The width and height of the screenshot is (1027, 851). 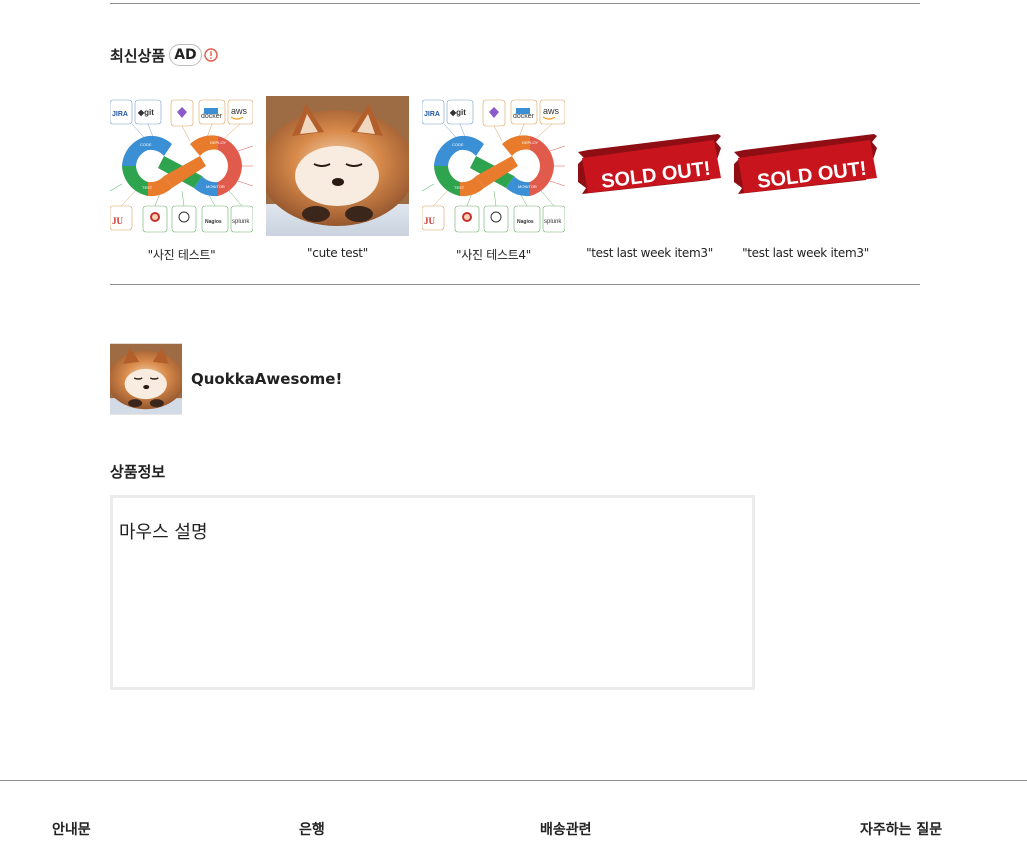 What do you see at coordinates (493, 255) in the screenshot?
I see `product-name: "사진 테스트4"` at bounding box center [493, 255].